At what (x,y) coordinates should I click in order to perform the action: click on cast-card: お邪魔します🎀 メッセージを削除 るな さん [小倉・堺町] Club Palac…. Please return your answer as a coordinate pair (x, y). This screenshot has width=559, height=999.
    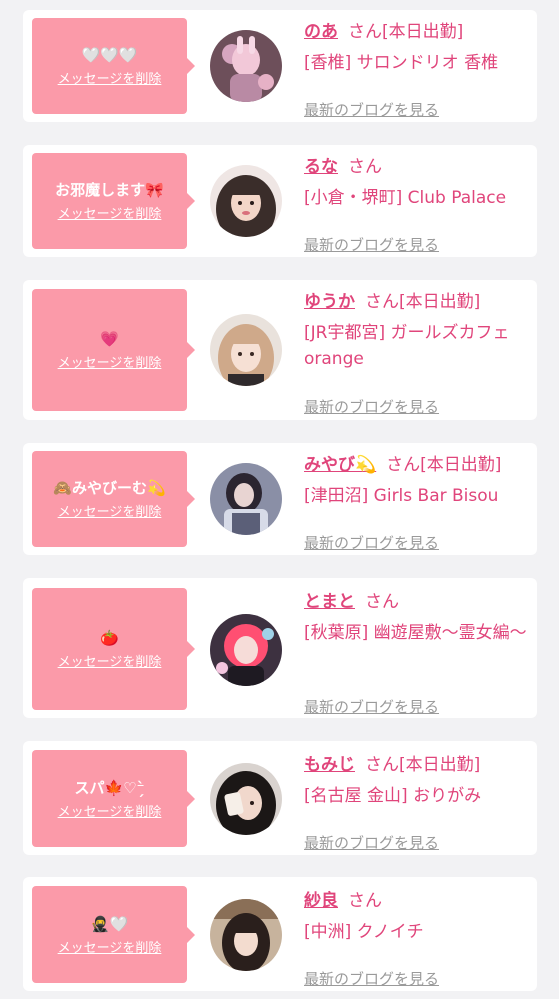
    Looking at the image, I should click on (280, 201).